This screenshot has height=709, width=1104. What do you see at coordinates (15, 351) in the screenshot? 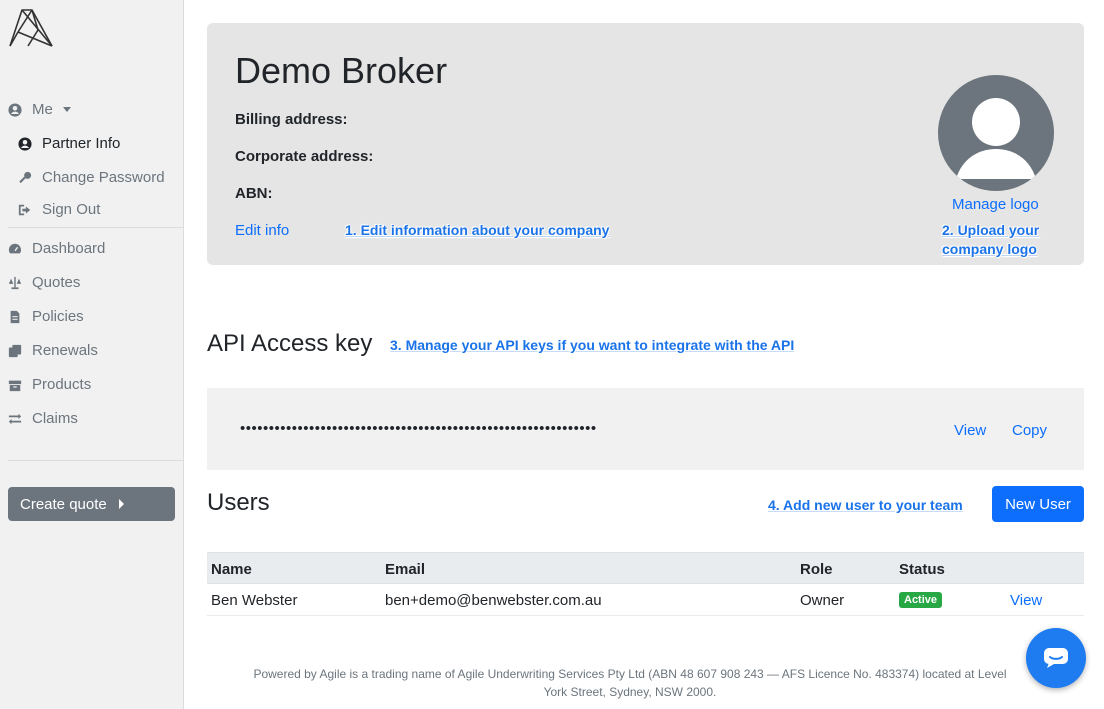
I see `clone-icon` at bounding box center [15, 351].